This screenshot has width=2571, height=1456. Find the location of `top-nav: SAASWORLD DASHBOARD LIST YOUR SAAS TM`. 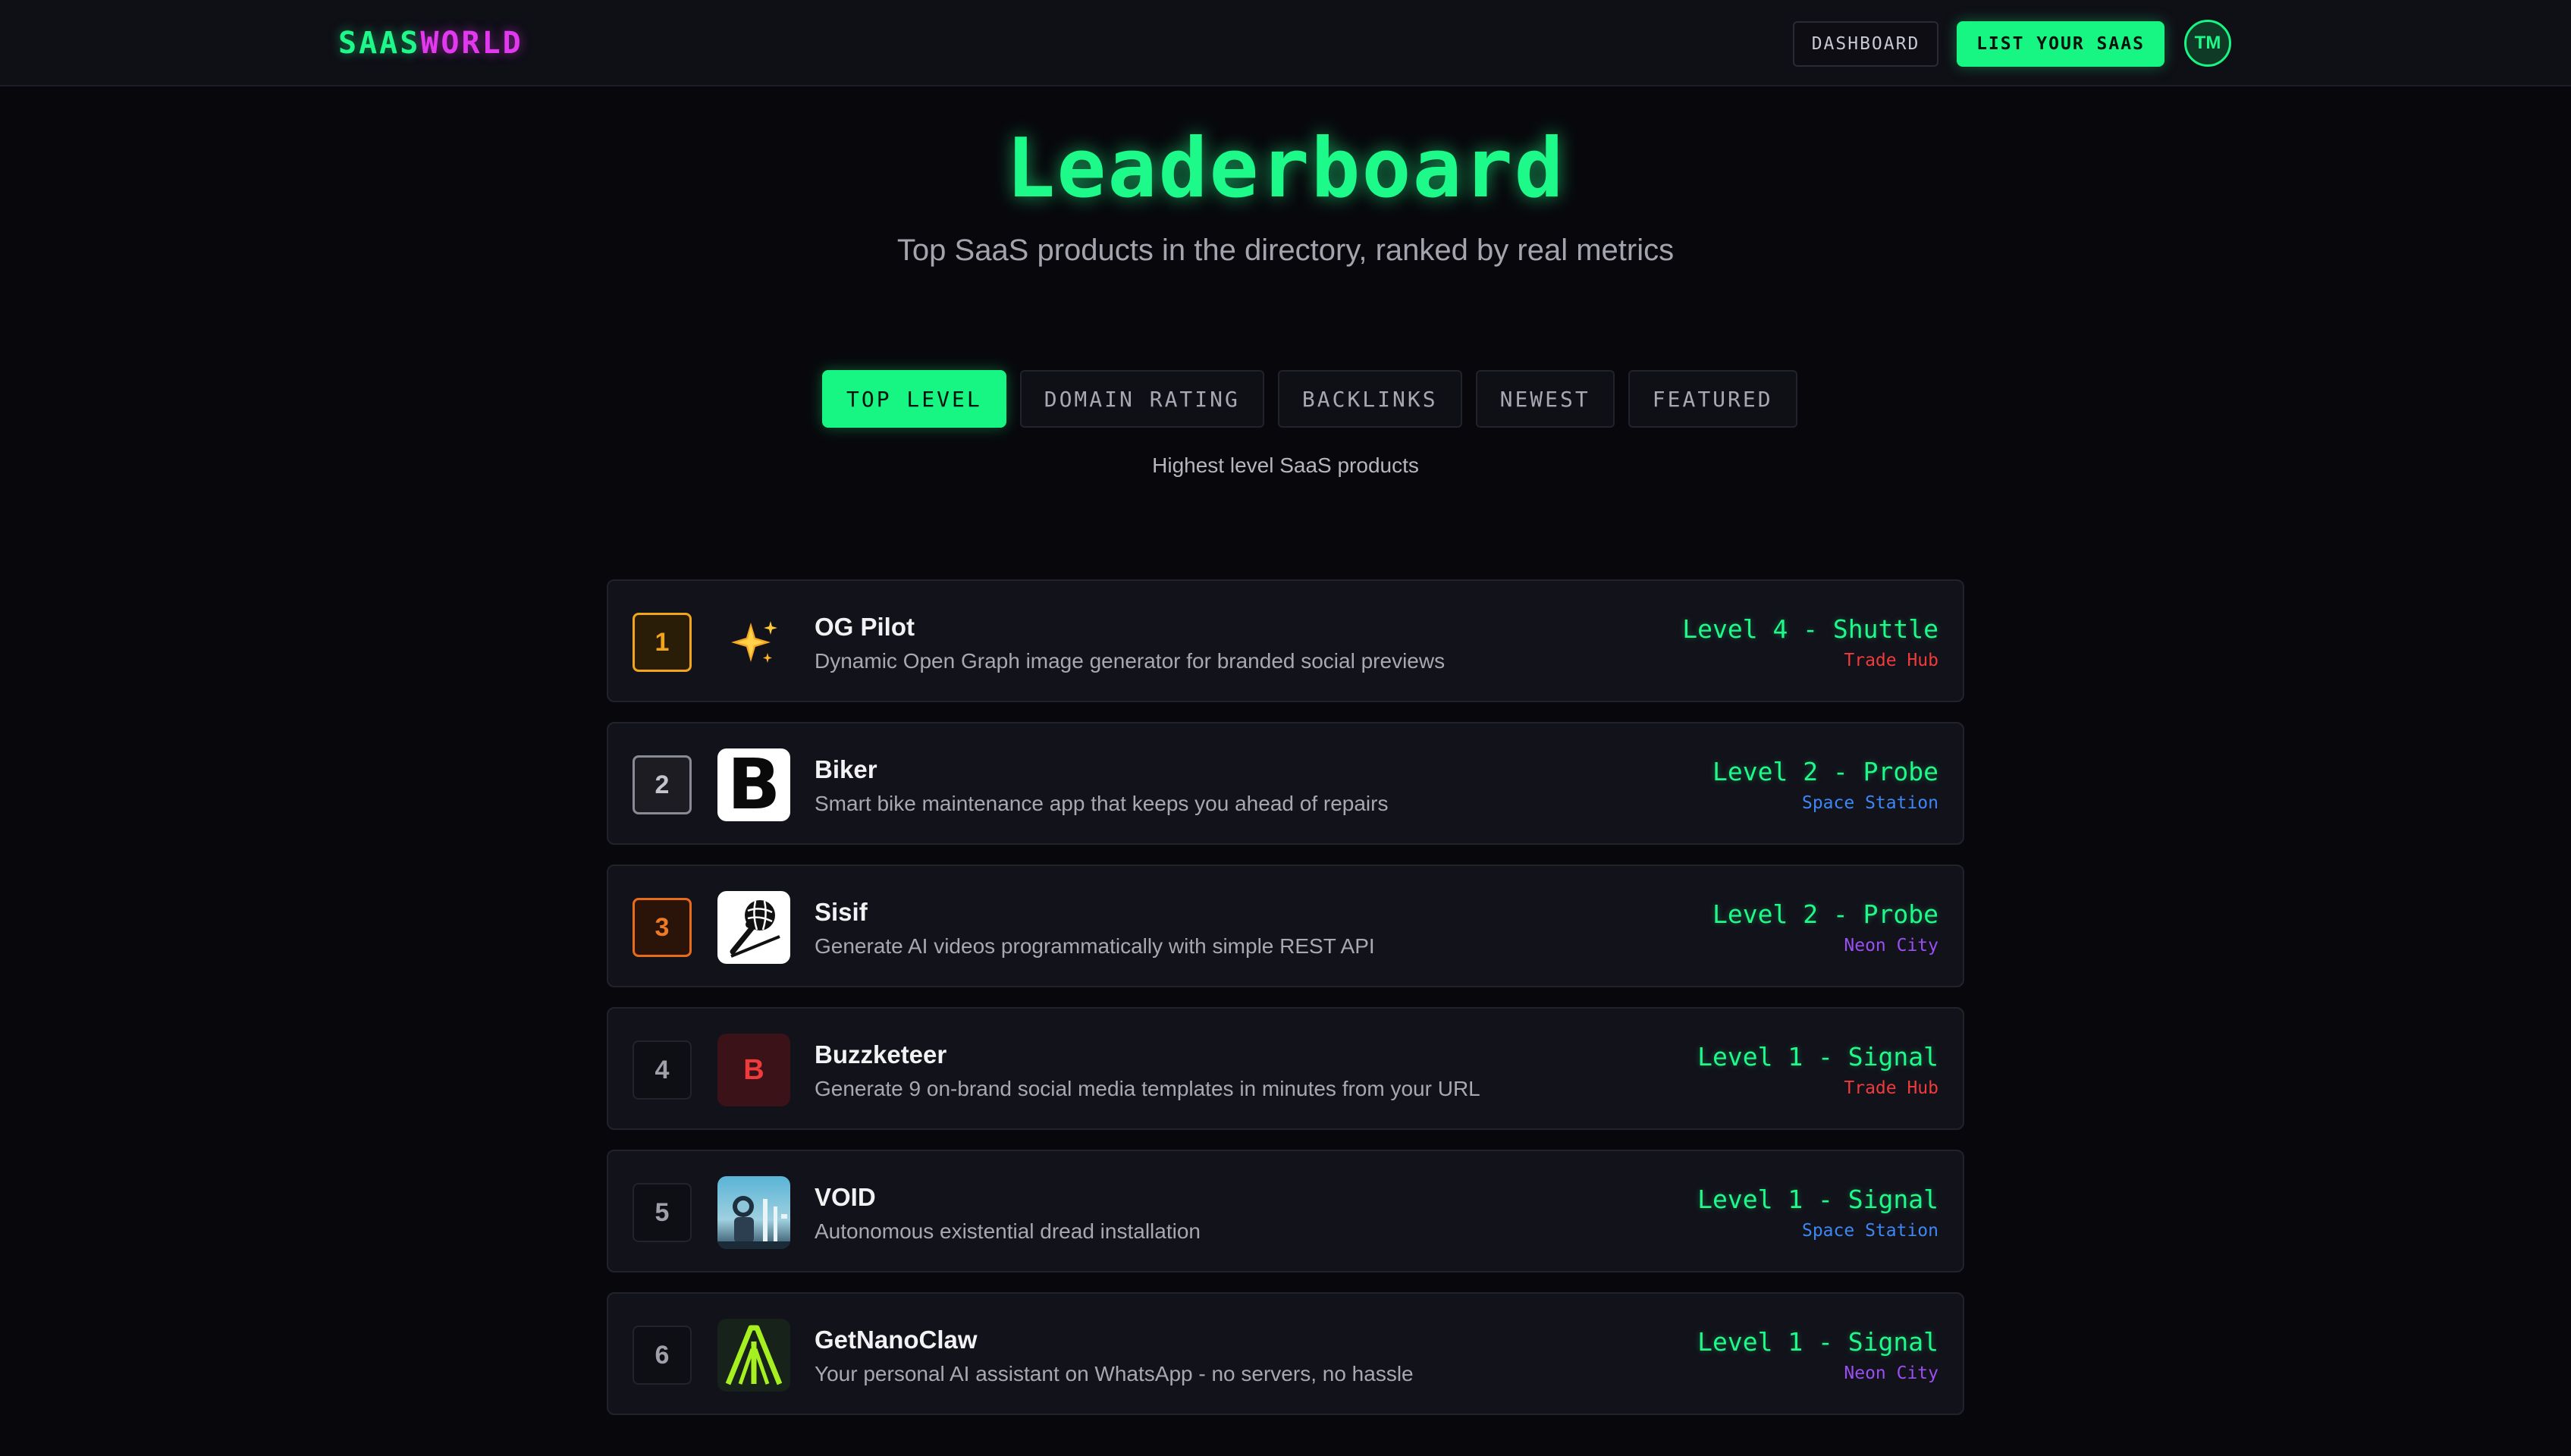

top-nav: SAASWORLD DASHBOARD LIST YOUR SAAS TM is located at coordinates (1285, 43).